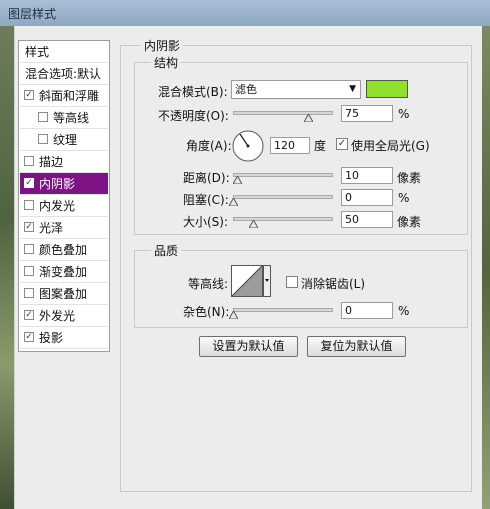 Image resolution: width=490 pixels, height=509 pixels. Describe the element at coordinates (245, 13) in the screenshot. I see `title-bar: 图层样式` at that location.